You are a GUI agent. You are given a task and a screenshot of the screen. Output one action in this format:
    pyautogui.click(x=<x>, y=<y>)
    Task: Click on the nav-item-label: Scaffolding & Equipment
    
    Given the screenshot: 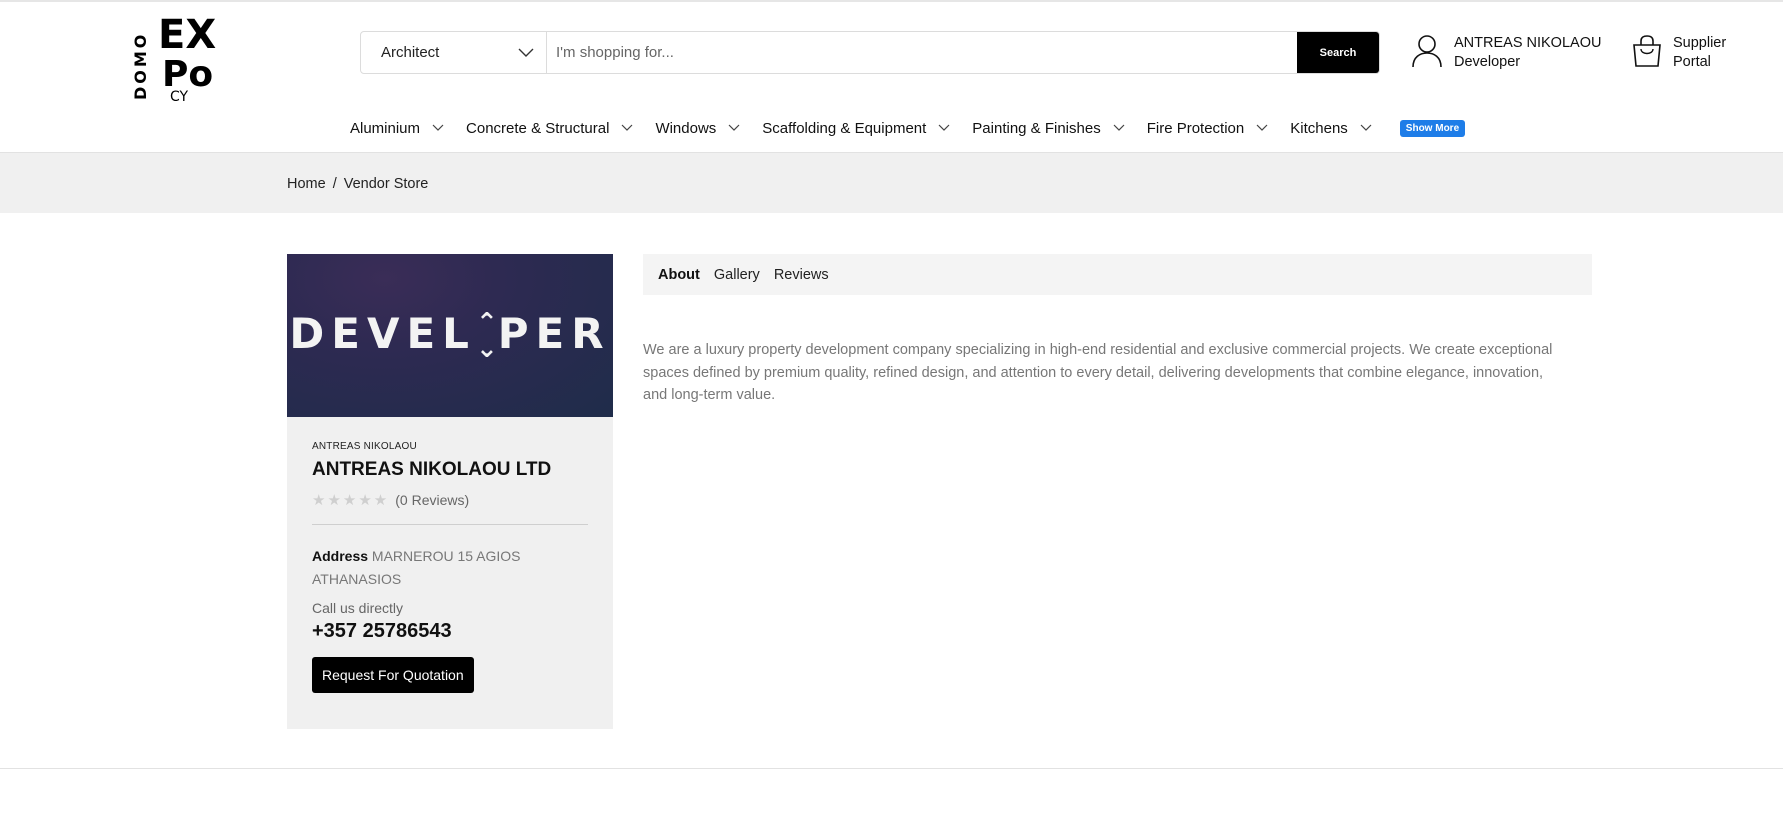 What is the action you would take?
    pyautogui.click(x=844, y=128)
    